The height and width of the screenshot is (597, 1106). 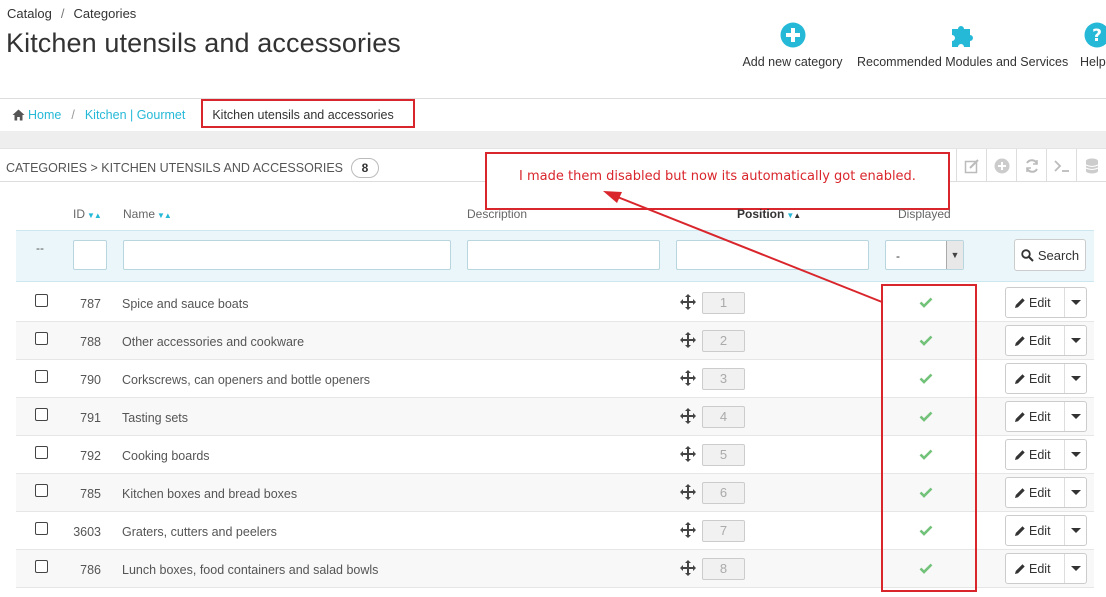 What do you see at coordinates (723, 531) in the screenshot?
I see `row-position: 7` at bounding box center [723, 531].